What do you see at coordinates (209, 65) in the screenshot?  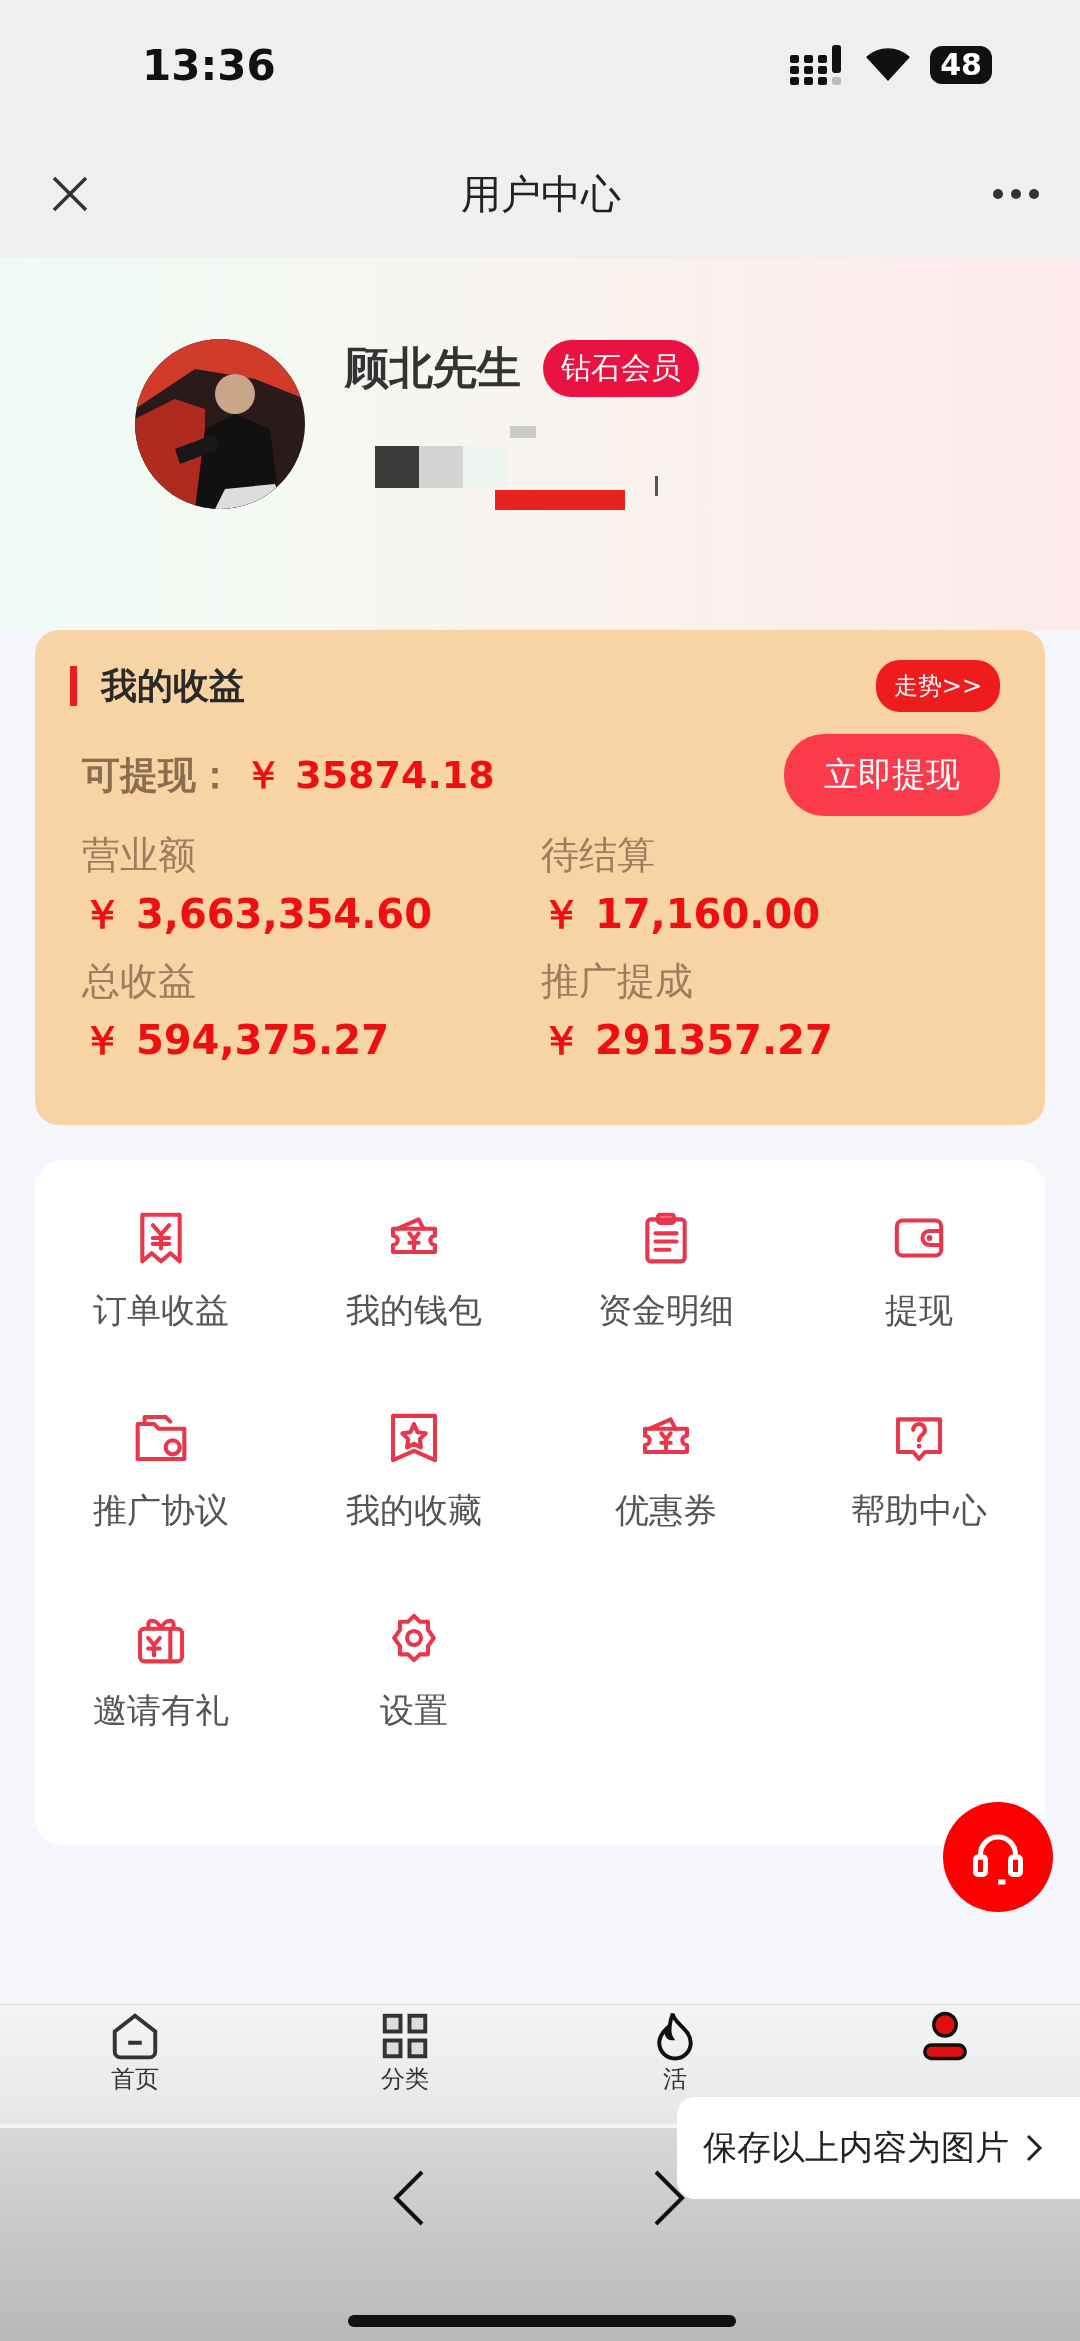 I see `status-time: 13:36` at bounding box center [209, 65].